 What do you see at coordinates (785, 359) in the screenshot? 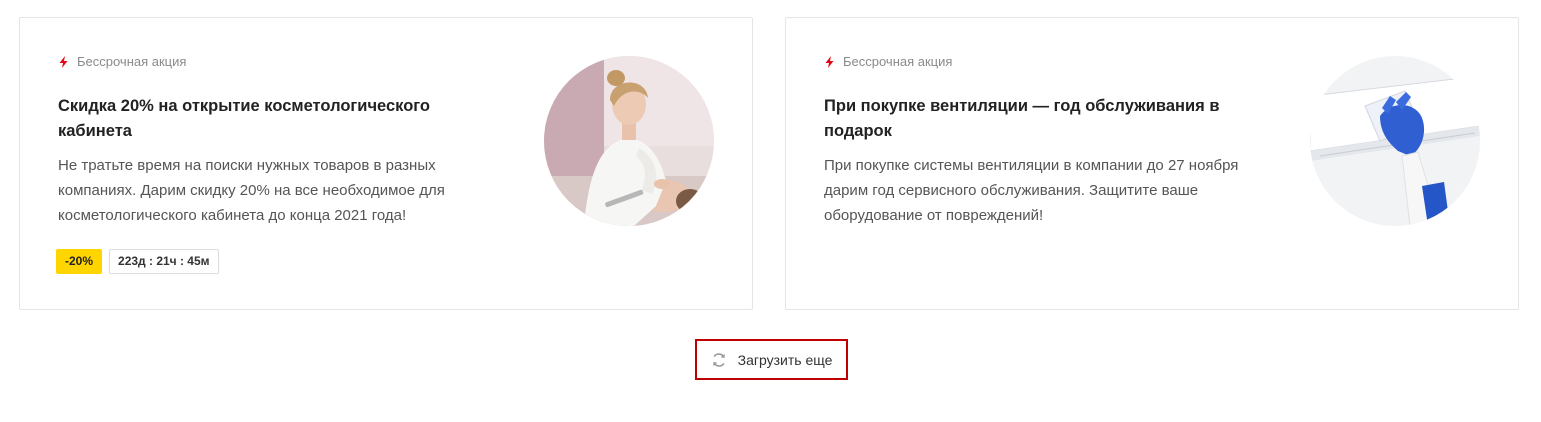
I see `load-more-label: Загрузить еще` at bounding box center [785, 359].